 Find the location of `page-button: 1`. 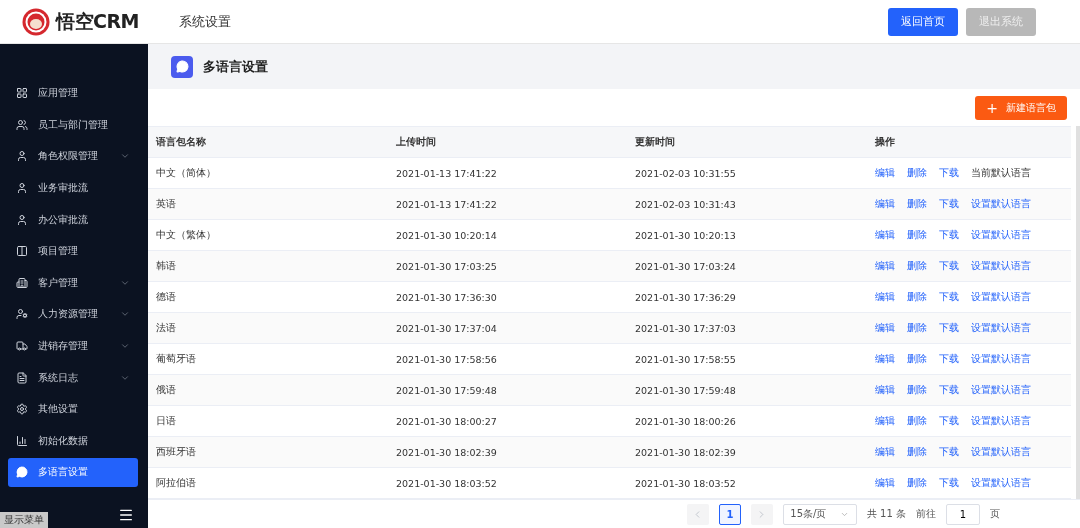

page-button: 1 is located at coordinates (729, 514).